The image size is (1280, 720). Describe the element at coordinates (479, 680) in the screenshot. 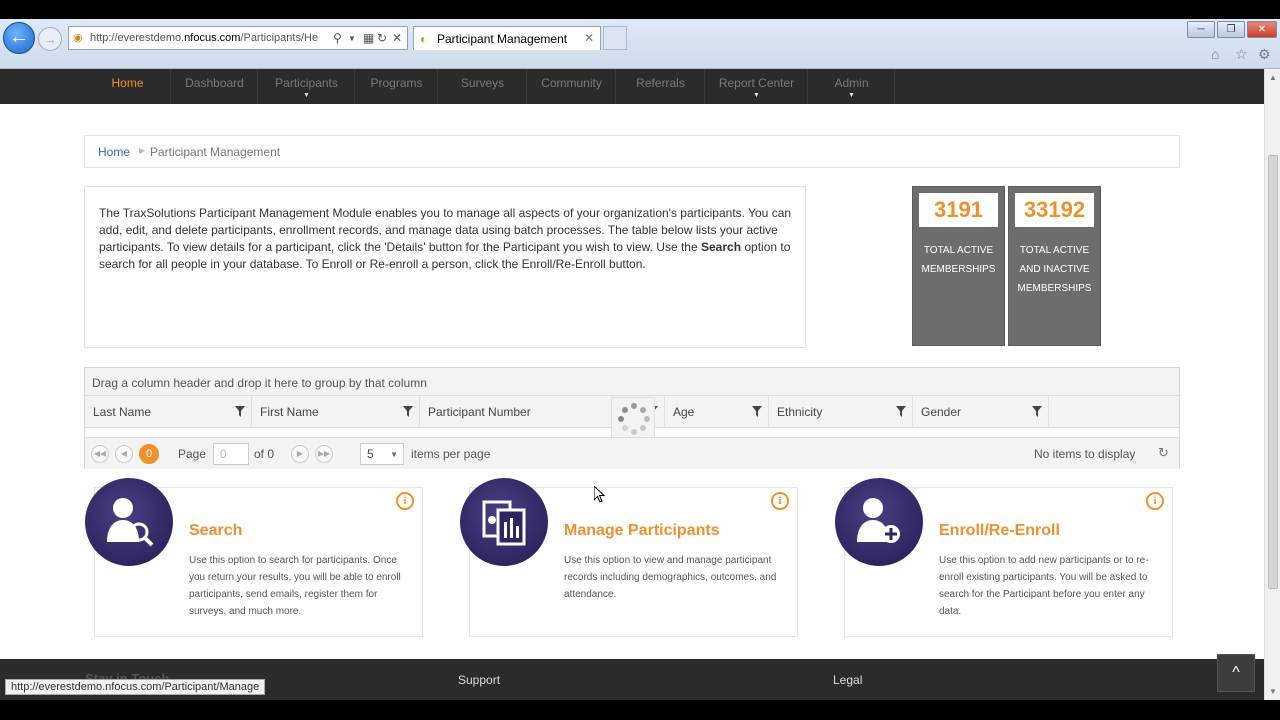

I see `footer-support-link: Support` at that location.